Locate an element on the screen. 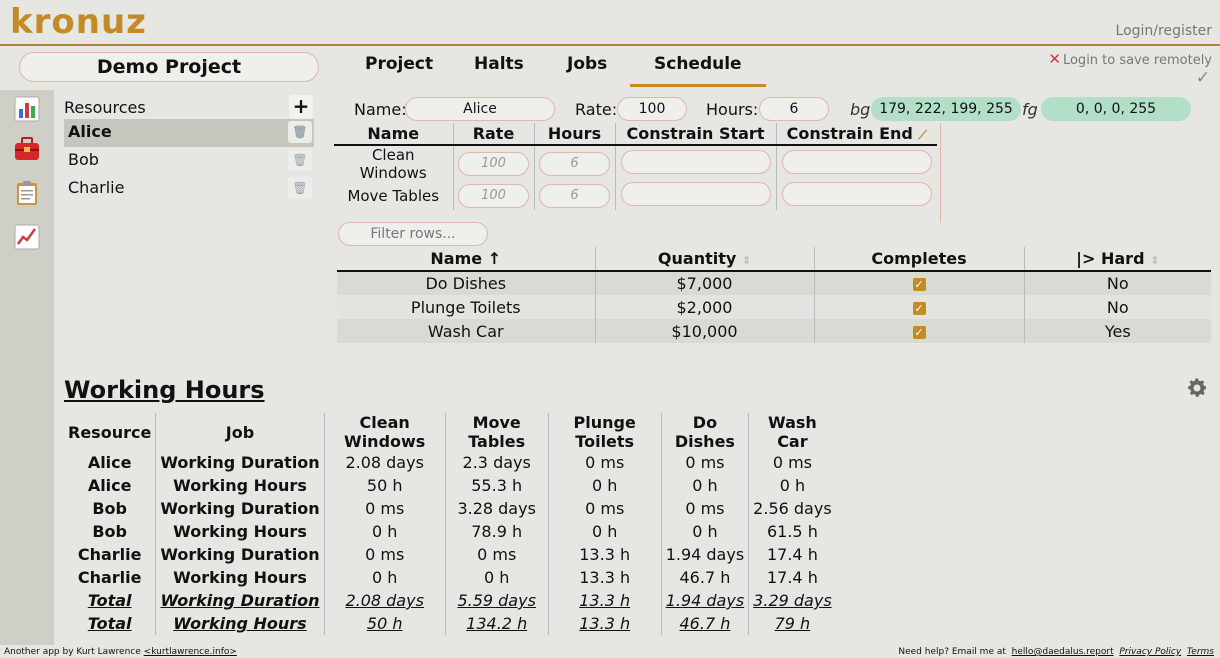 The image size is (1220, 658). job-name: Do Dishes is located at coordinates (466, 283).